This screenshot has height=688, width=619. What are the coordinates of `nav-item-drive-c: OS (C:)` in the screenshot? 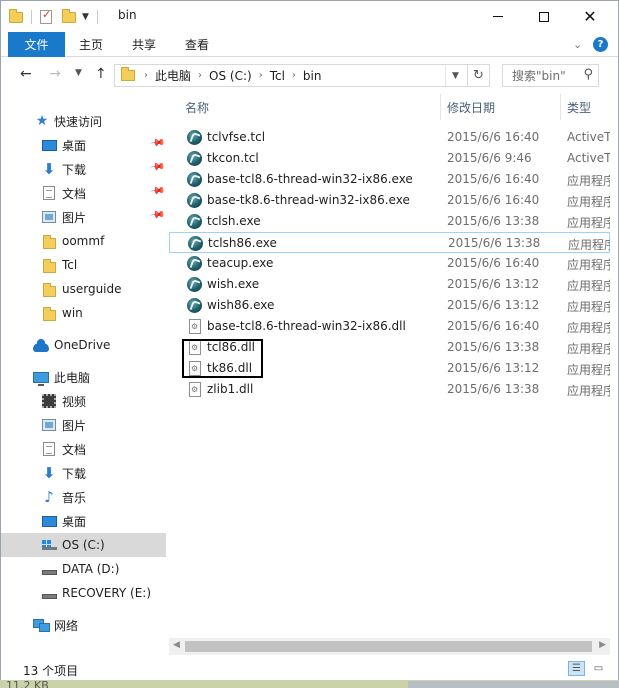 It's located at (83, 545).